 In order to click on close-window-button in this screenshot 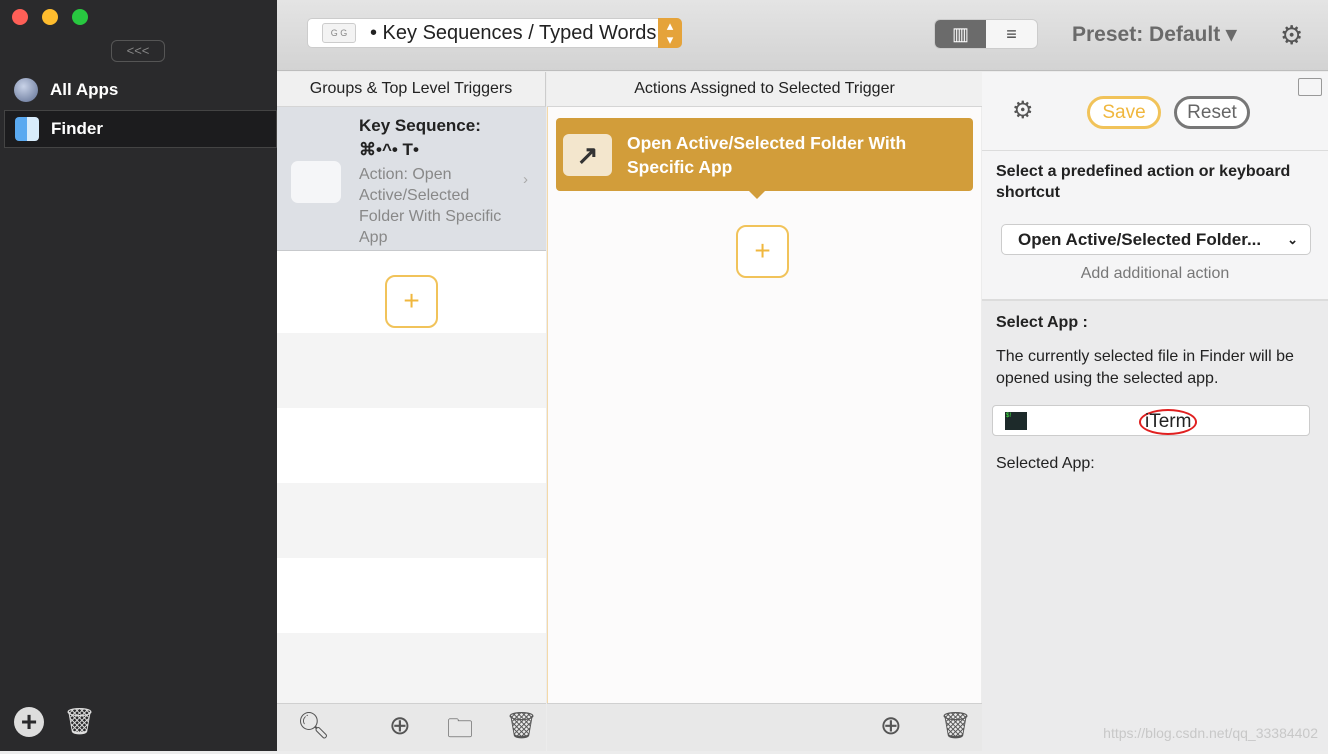, I will do `click(20, 17)`.